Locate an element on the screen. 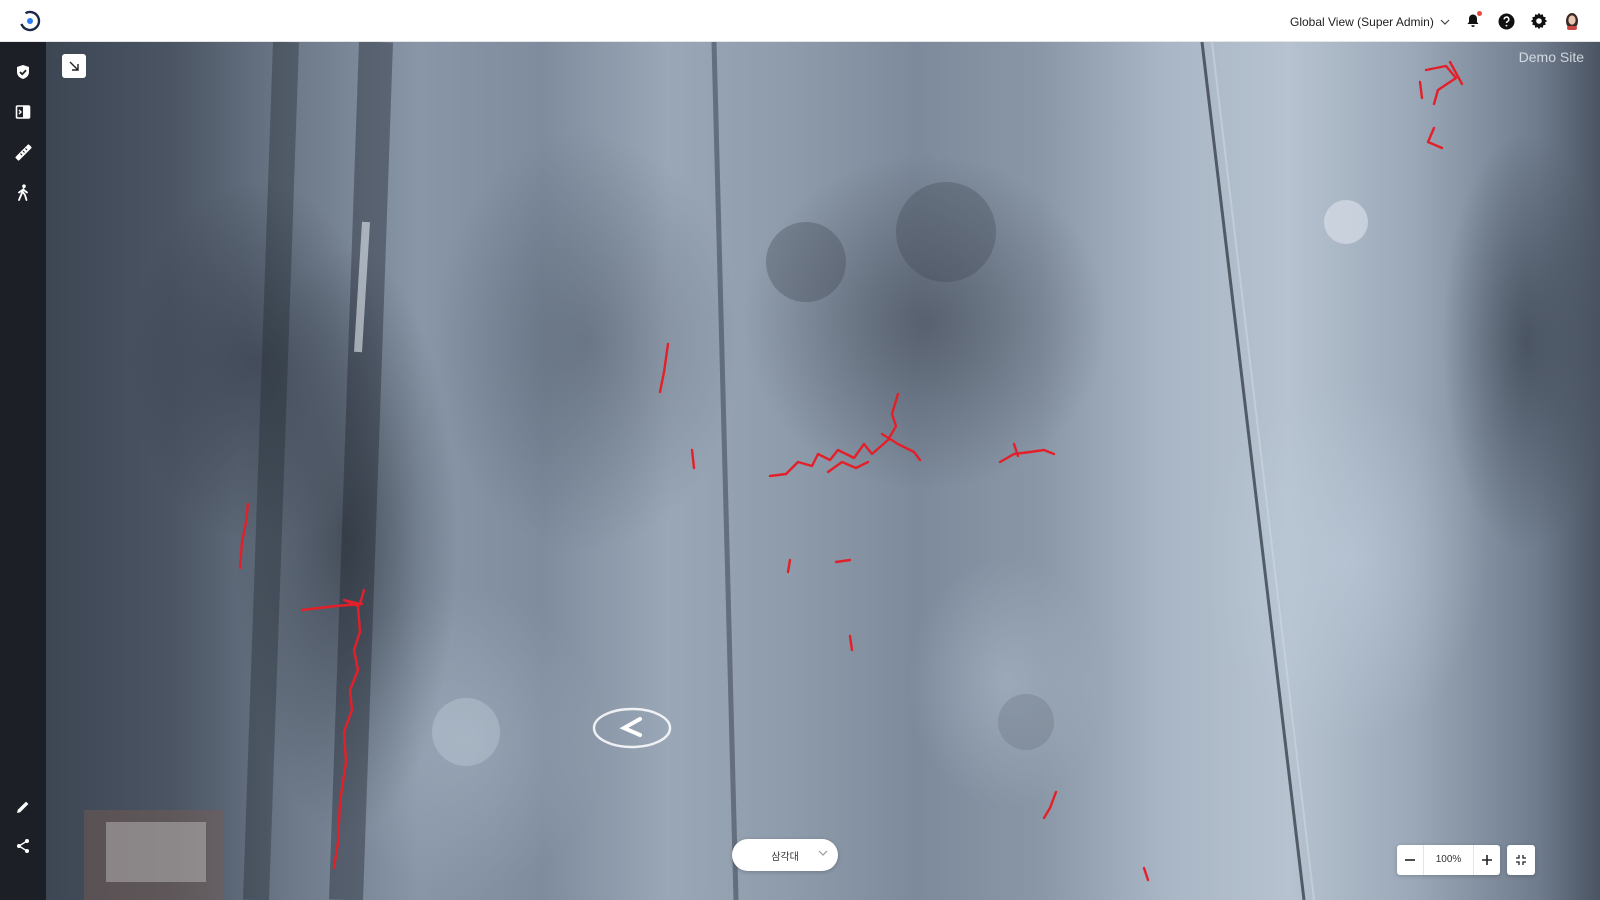 The height and width of the screenshot is (900, 1600). zoom-level: 100% is located at coordinates (1448, 860).